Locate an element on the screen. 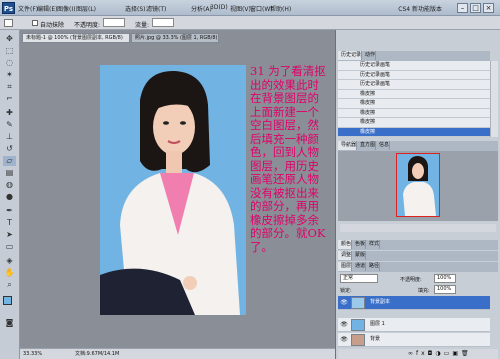 This screenshot has height=359, width=500. color-panel-tabs: 颜色 色板 样式 is located at coordinates (418, 245).